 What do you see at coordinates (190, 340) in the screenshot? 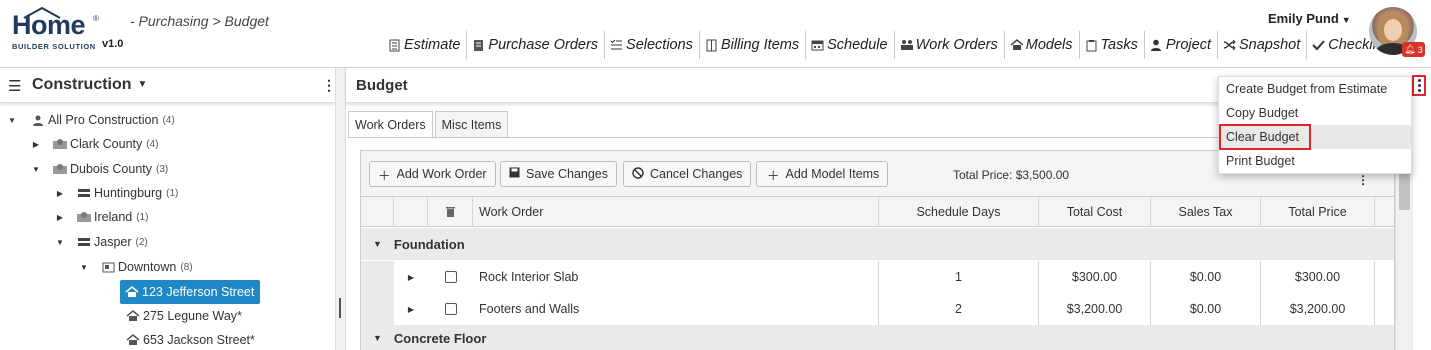
I see `tree-node-653-jackson: 653 Jackson Street*` at bounding box center [190, 340].